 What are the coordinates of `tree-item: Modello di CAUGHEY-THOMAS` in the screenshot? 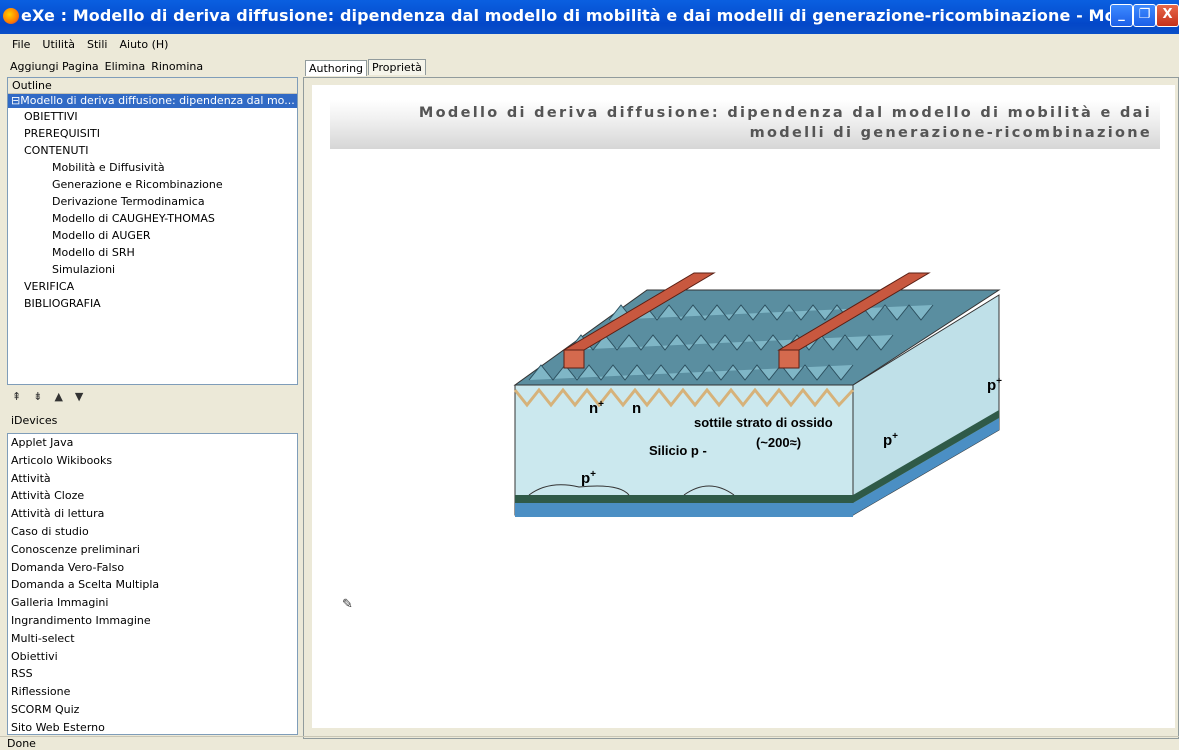 It's located at (152, 218).